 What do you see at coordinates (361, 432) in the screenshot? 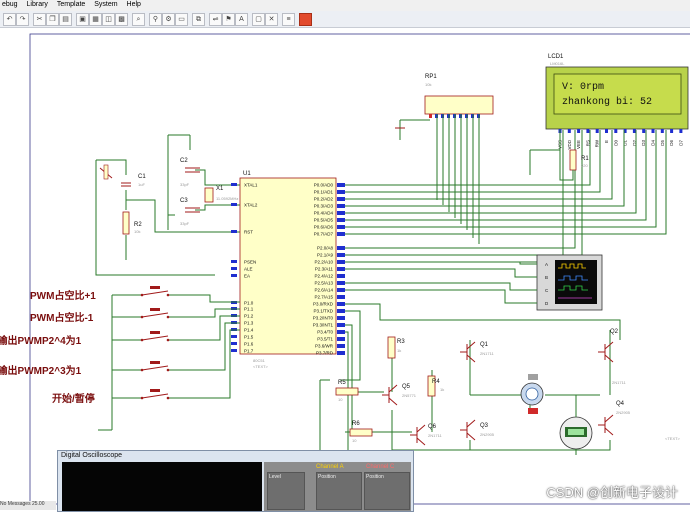
I see `resistor-r6: R6 10` at bounding box center [361, 432].